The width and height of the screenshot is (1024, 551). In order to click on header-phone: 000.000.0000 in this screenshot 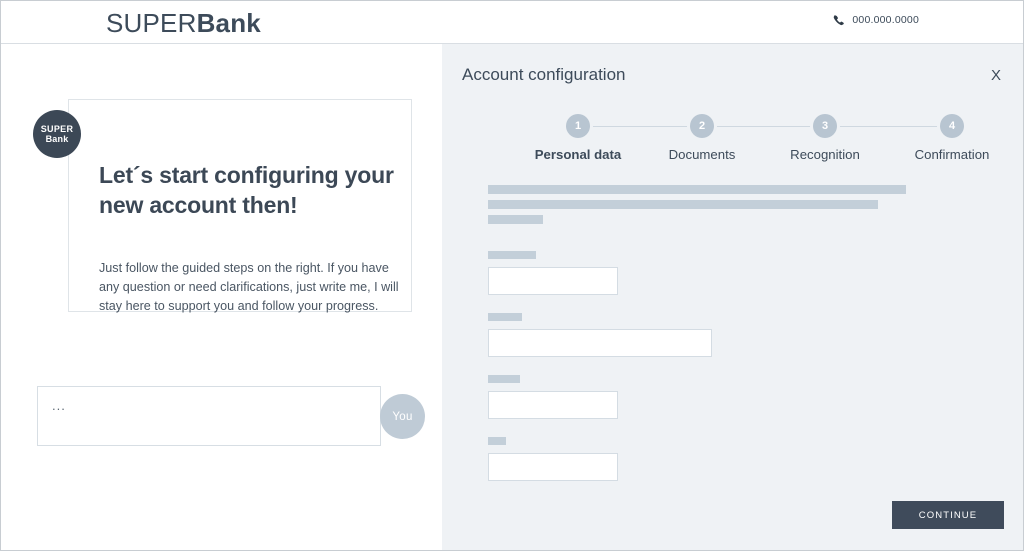, I will do `click(876, 20)`.